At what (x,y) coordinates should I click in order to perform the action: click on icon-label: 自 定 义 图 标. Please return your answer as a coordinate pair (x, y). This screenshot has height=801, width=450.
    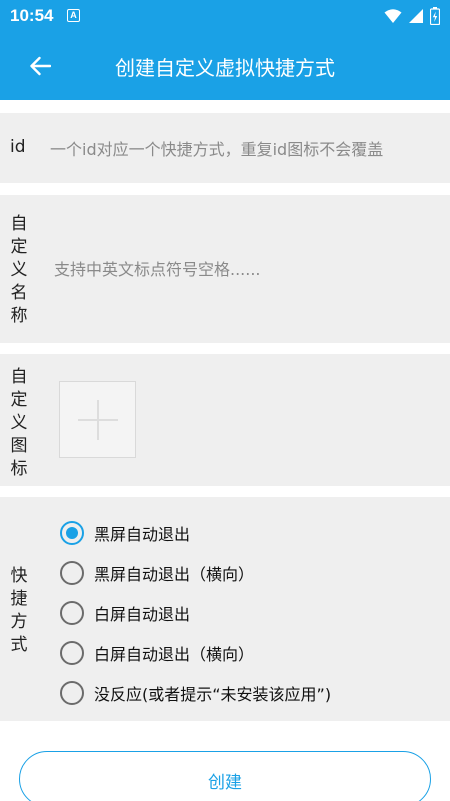
    Looking at the image, I should click on (19, 423).